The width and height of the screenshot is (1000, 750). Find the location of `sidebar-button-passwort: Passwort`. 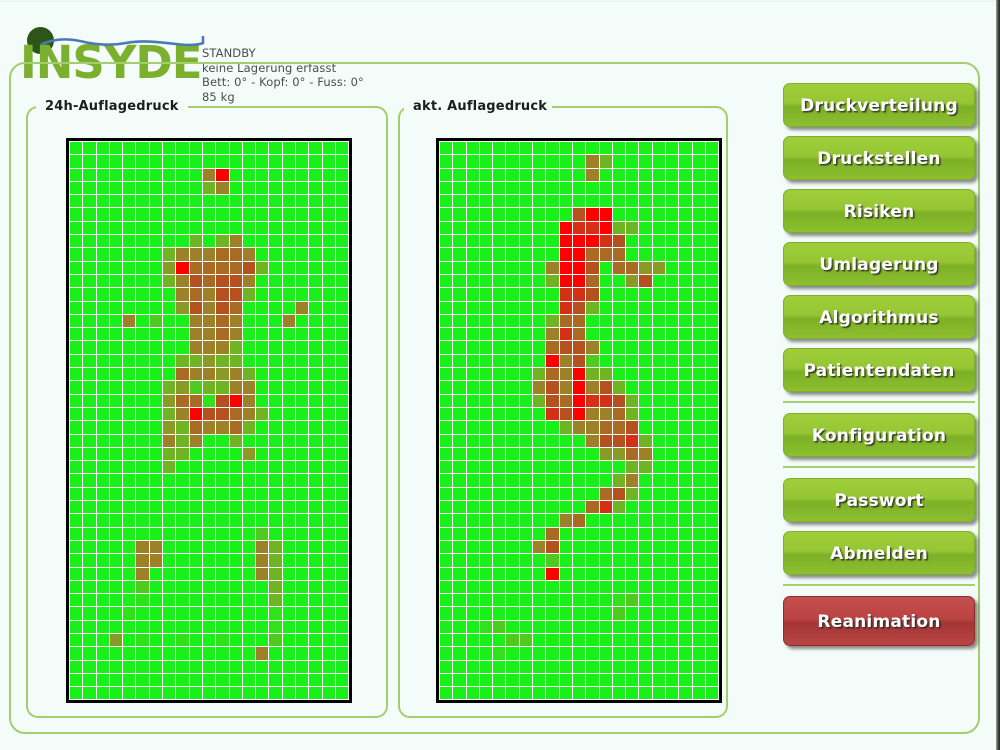

sidebar-button-passwort: Passwort is located at coordinates (879, 500).